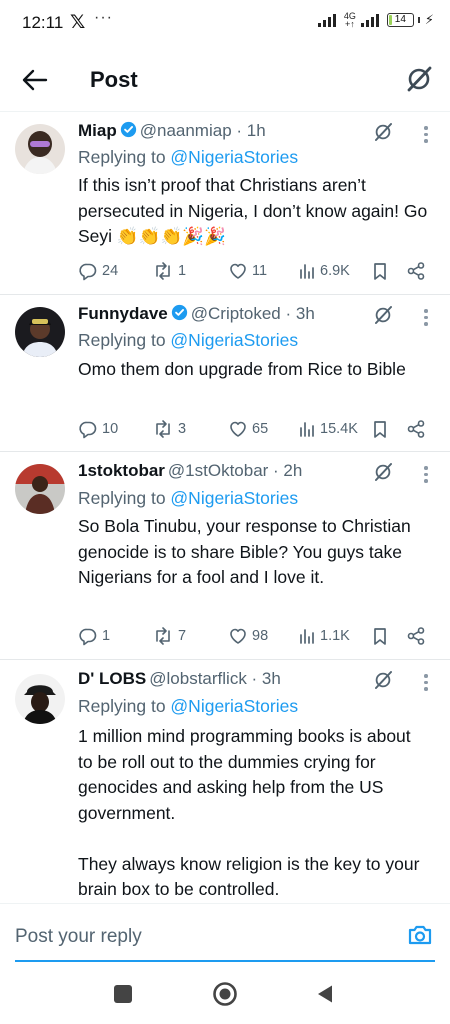 The width and height of the screenshot is (450, 1024). Describe the element at coordinates (182, 271) in the screenshot. I see `repost-count: 1` at that location.